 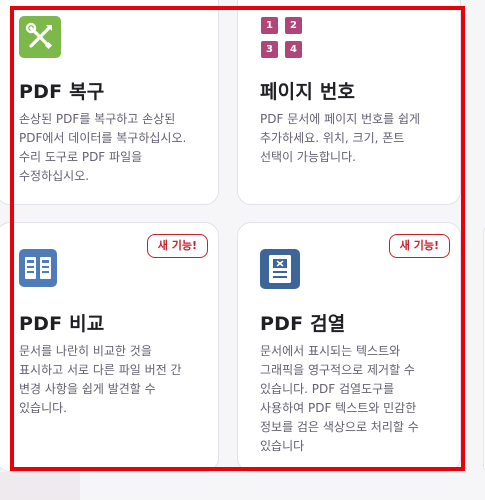 What do you see at coordinates (269, 25) in the screenshot?
I see `grid-number: 1` at bounding box center [269, 25].